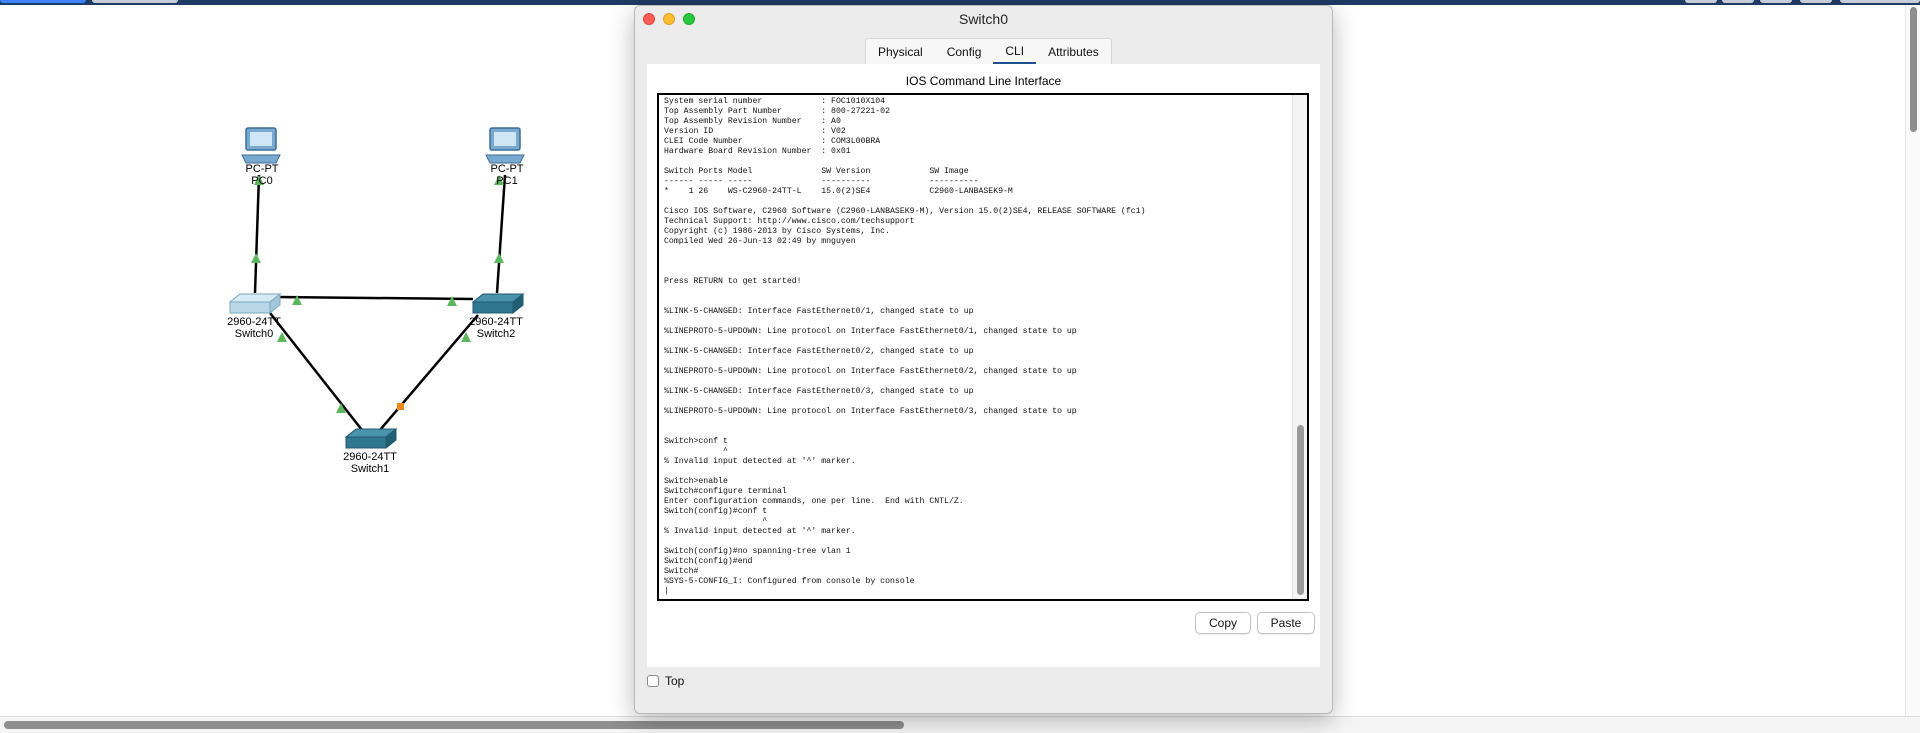 The width and height of the screenshot is (1920, 733). I want to click on switch0-device: 2960-24TT Switch0, so click(254, 316).